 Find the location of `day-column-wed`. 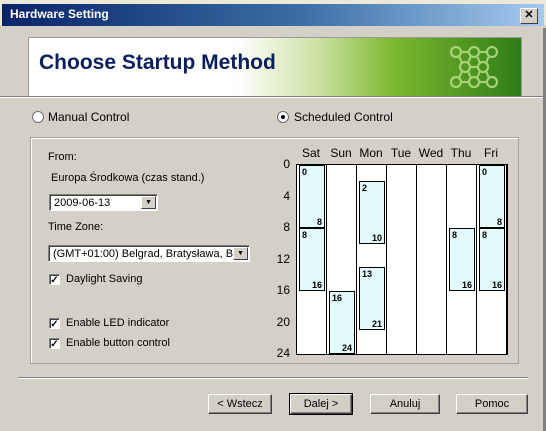

day-column-wed is located at coordinates (432, 259).